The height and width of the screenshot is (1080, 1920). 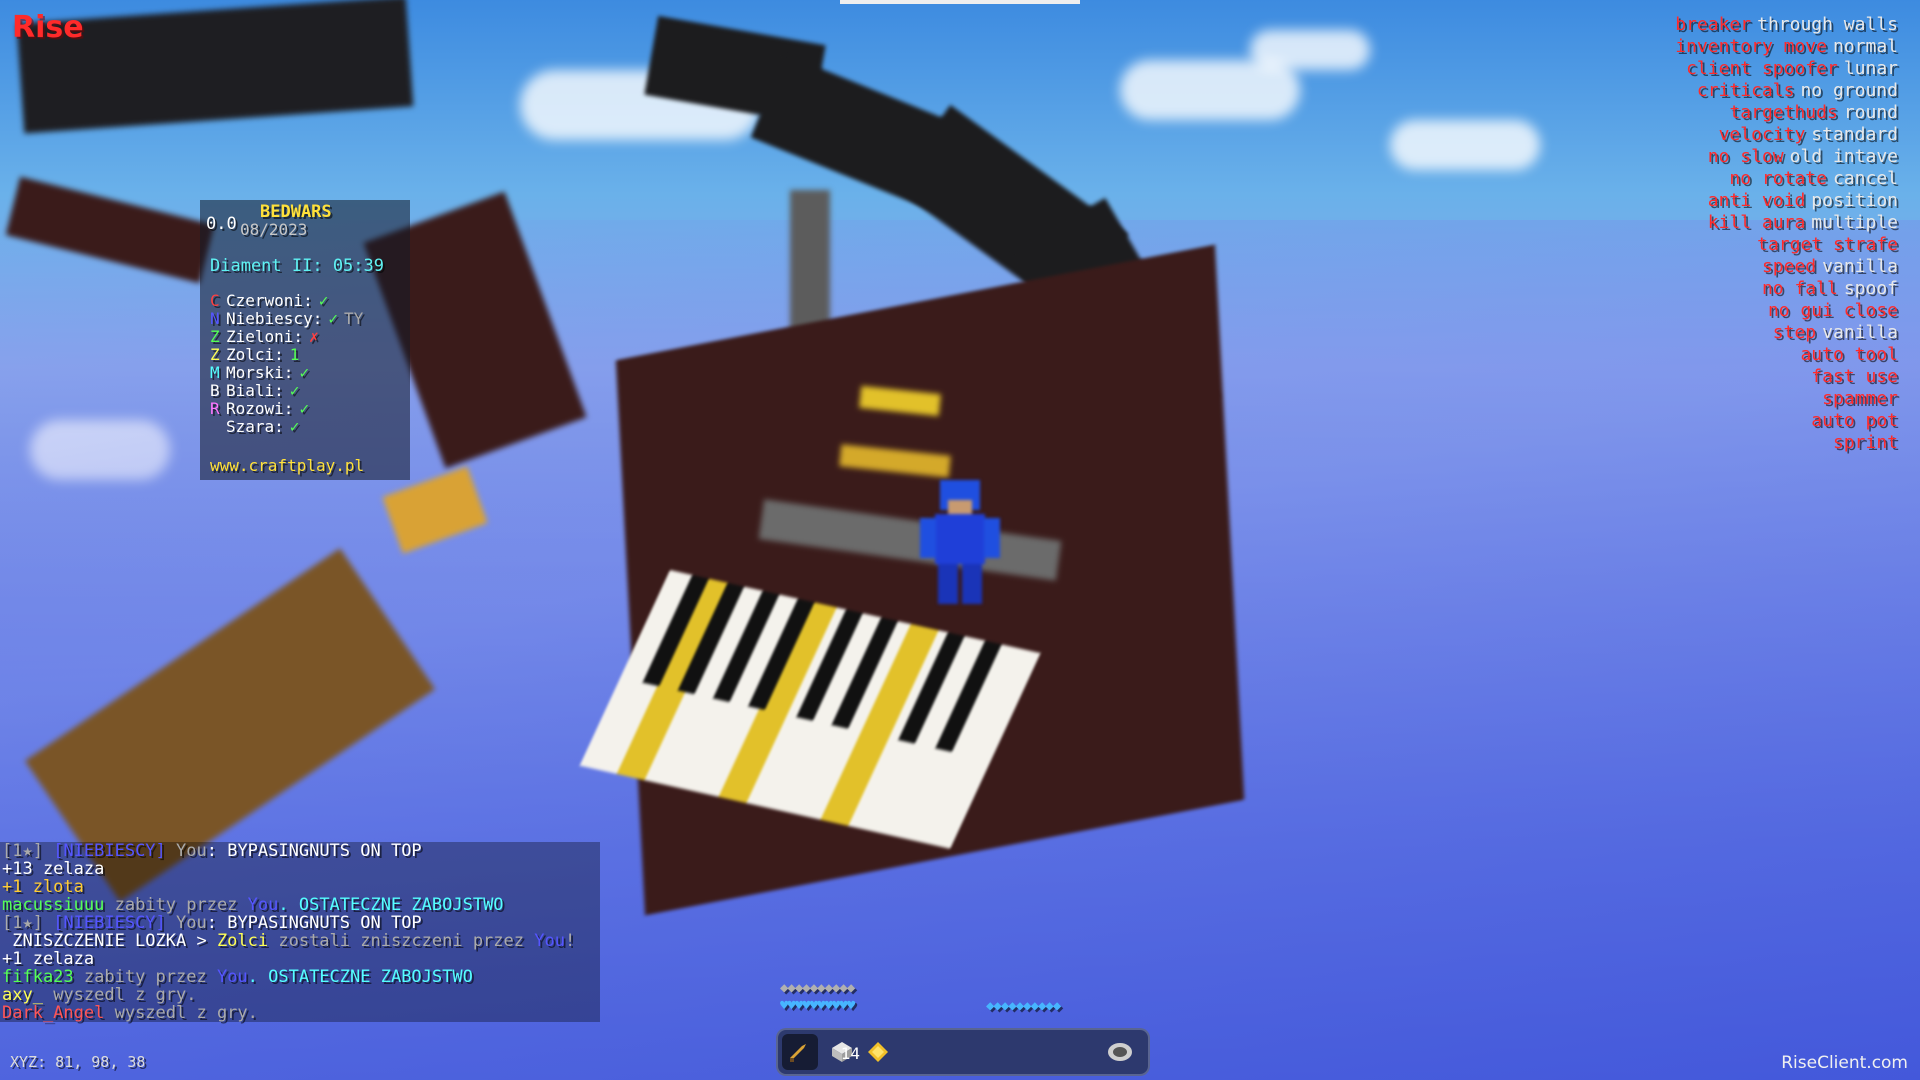 What do you see at coordinates (215, 300) in the screenshot?
I see `team-letter: C` at bounding box center [215, 300].